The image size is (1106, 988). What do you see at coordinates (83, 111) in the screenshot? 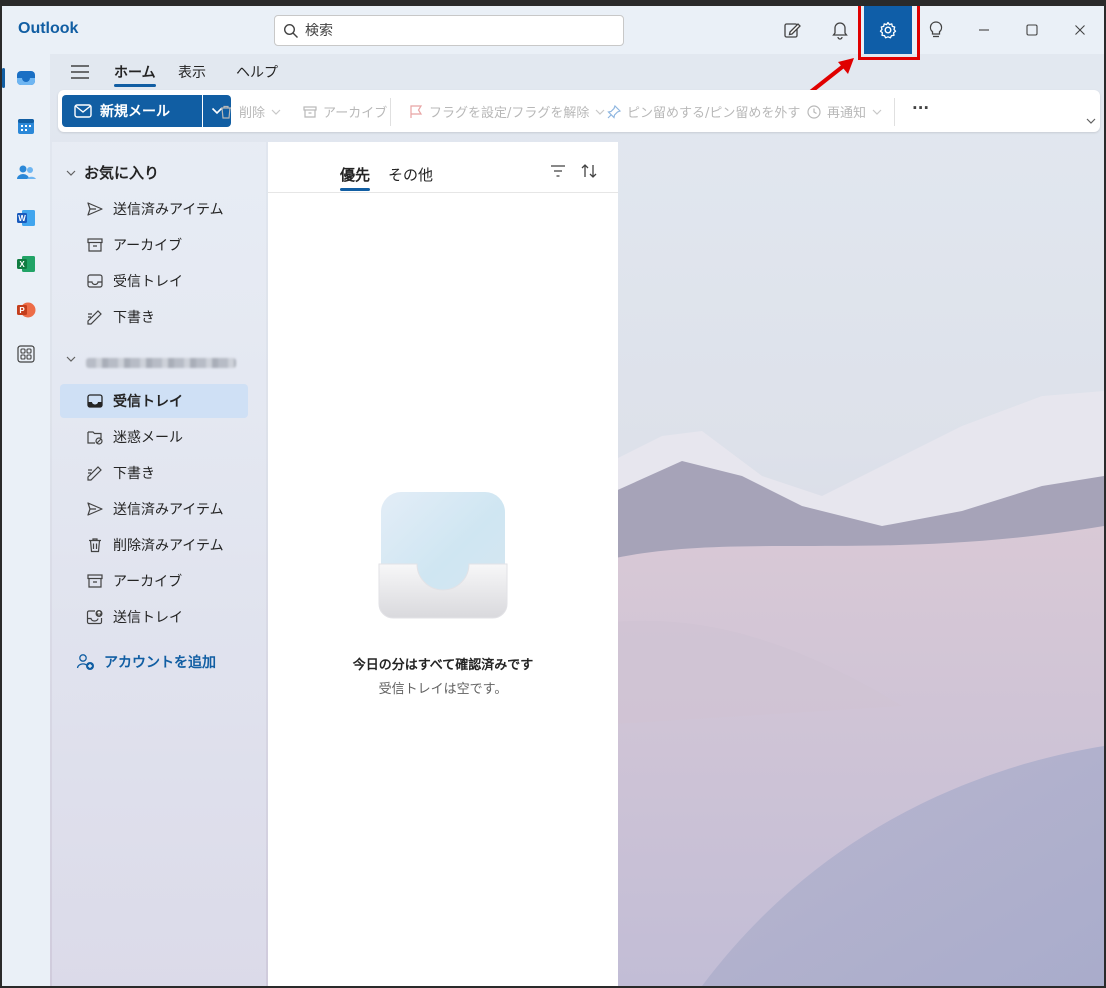
I see `mail-outline-icon` at bounding box center [83, 111].